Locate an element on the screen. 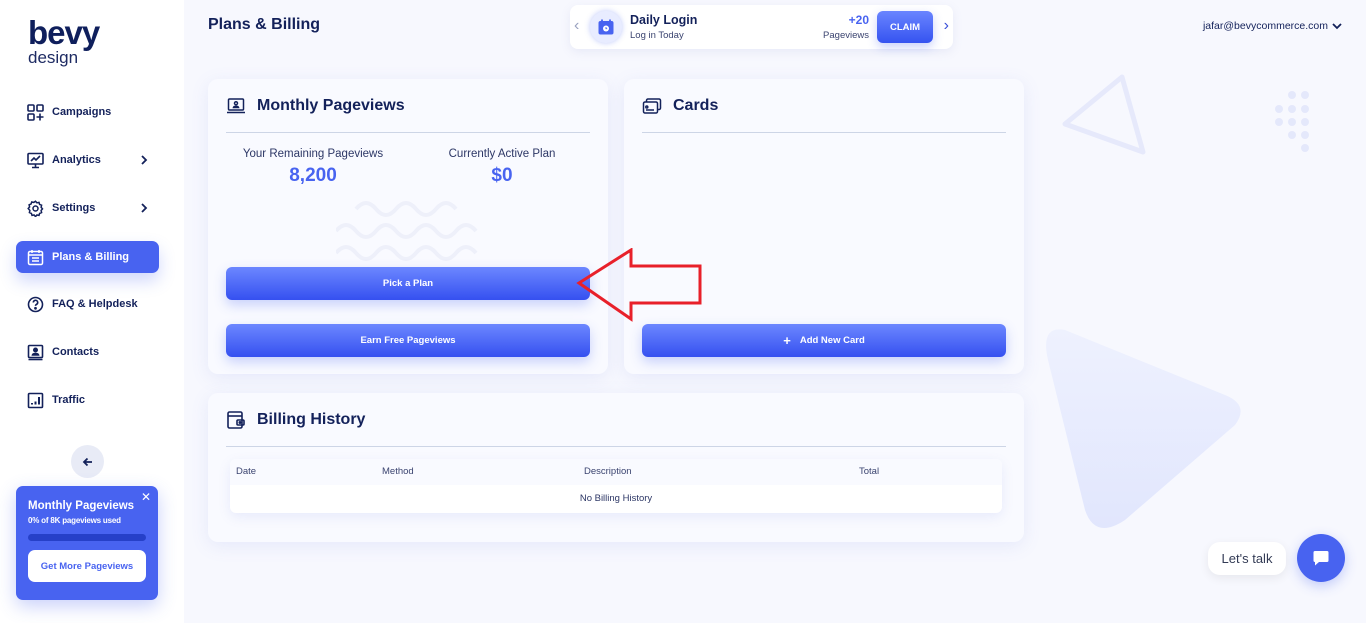 This screenshot has height=623, width=1366. collapse-sidebar-button is located at coordinates (87, 461).